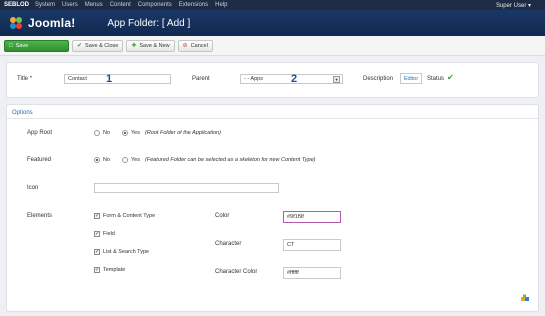 This screenshot has height=316, width=545. What do you see at coordinates (97, 160) in the screenshot?
I see `featured-no-radio` at bounding box center [97, 160].